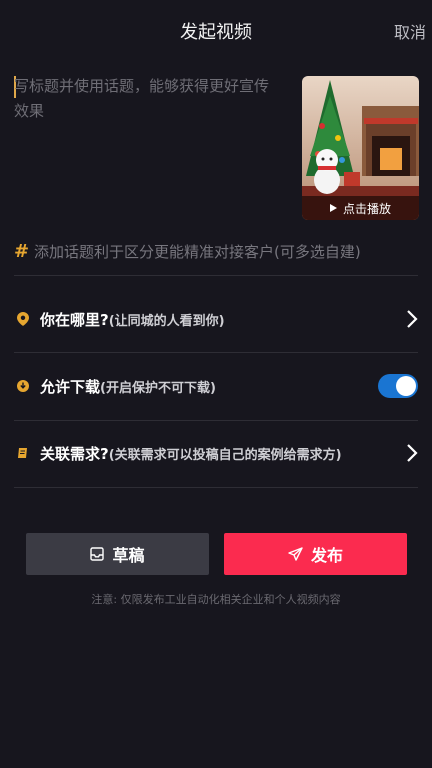  Describe the element at coordinates (158, 388) in the screenshot. I see `download-subtitle: (开启保护不可下载)` at that location.